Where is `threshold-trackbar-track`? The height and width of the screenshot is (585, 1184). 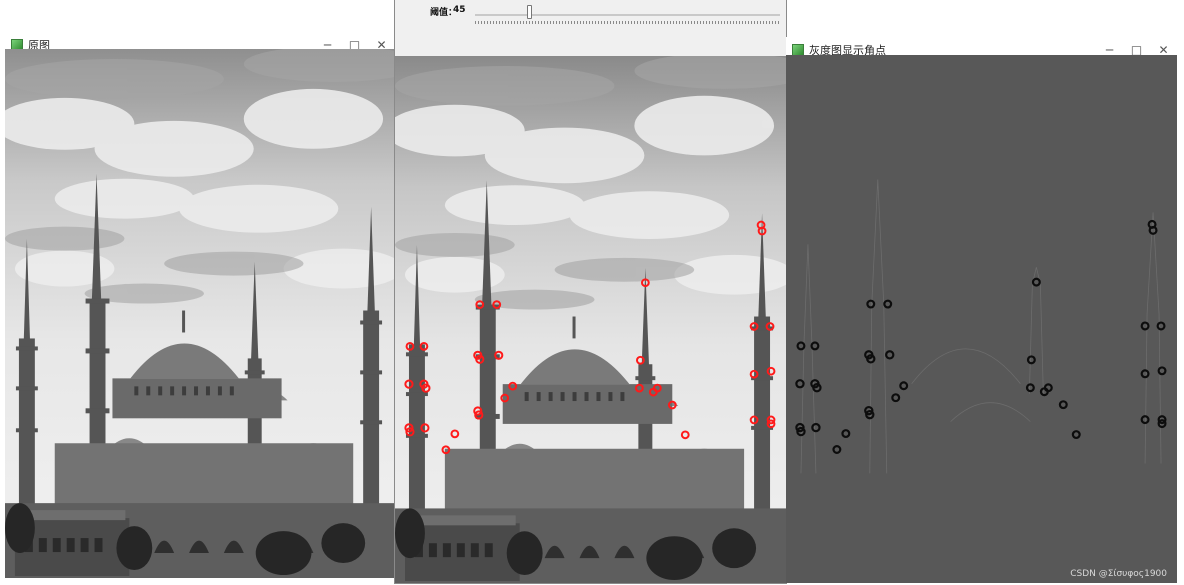
threshold-trackbar-track is located at coordinates (627, 15).